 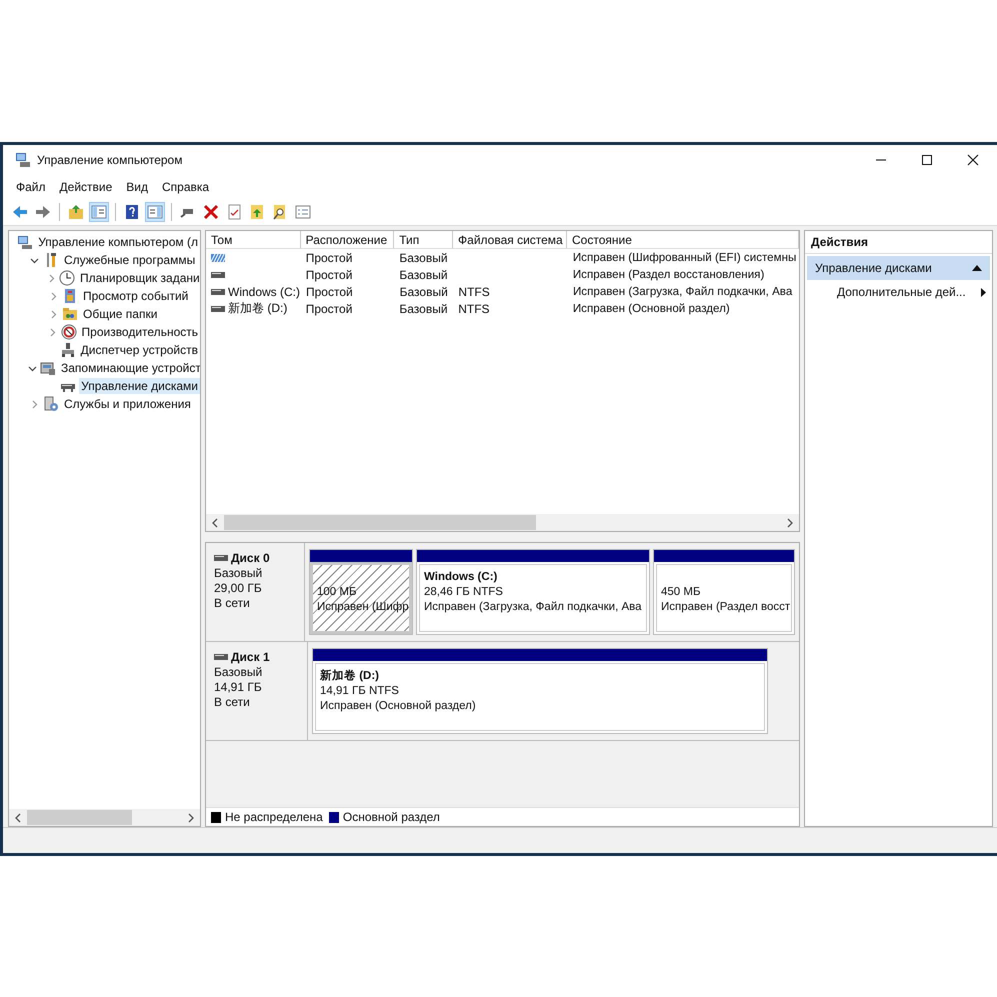 I want to click on tree-item: Управление дисками, so click(x=139, y=386).